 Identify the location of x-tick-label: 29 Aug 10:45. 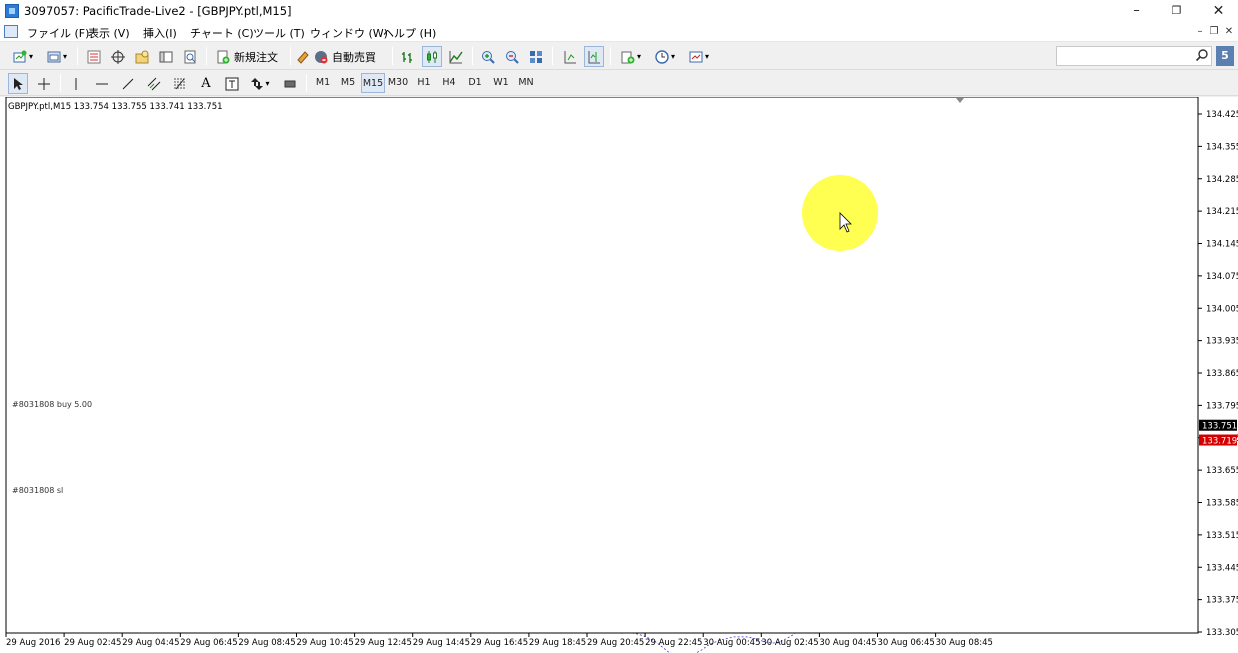
(325, 643).